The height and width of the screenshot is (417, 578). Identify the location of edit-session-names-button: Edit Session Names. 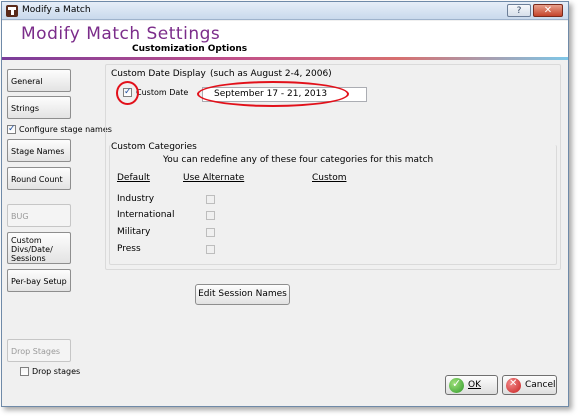
(242, 294).